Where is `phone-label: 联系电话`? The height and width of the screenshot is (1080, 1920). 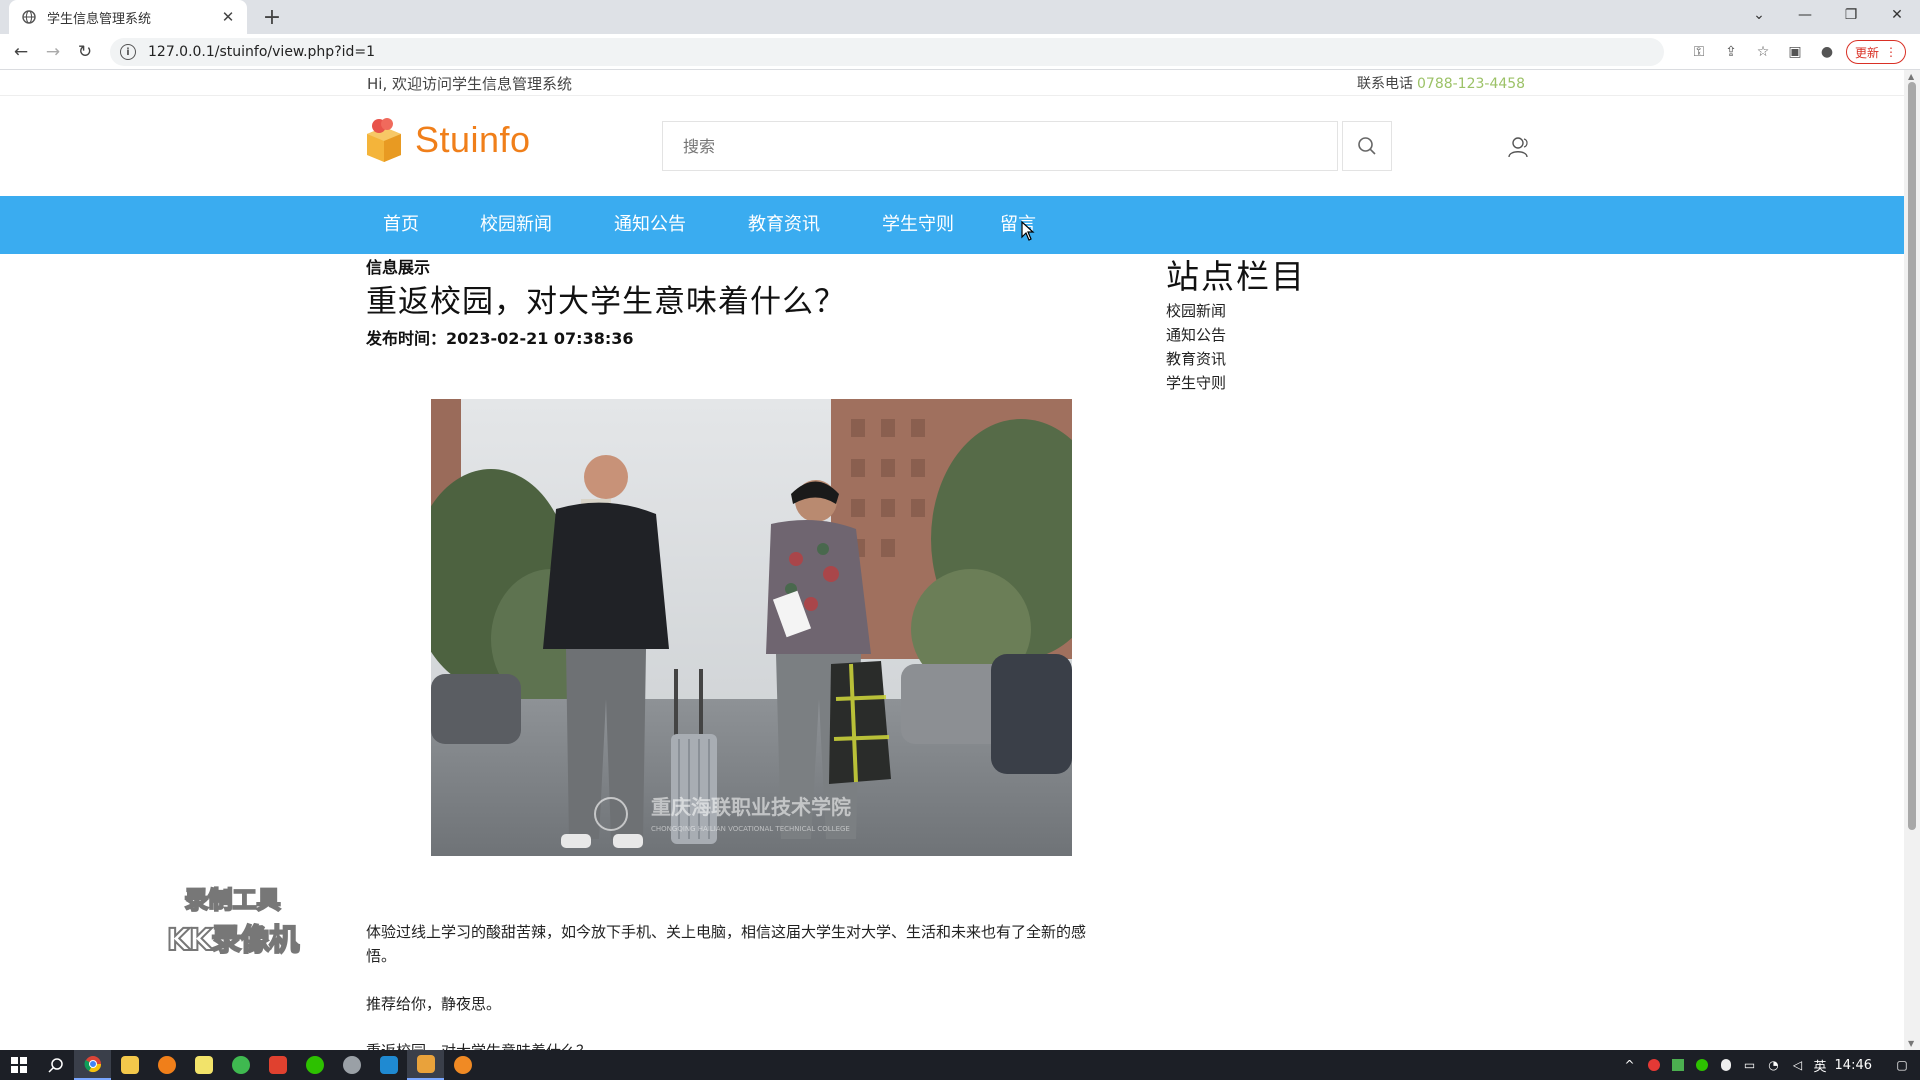 phone-label: 联系电话 is located at coordinates (1385, 84).